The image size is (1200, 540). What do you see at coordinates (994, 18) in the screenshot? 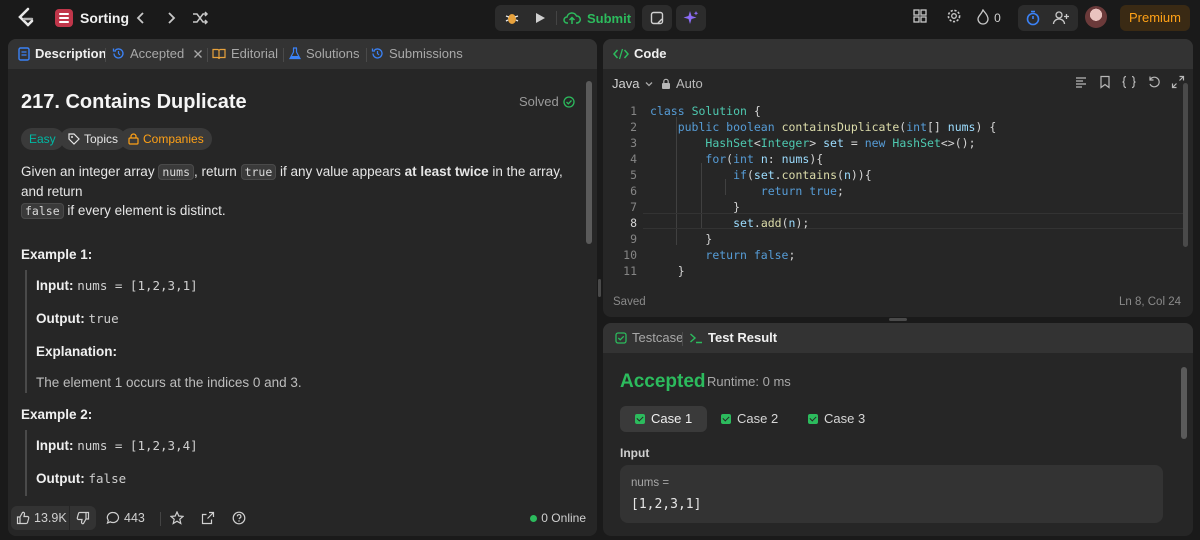
I see `streak-counter: 0` at bounding box center [994, 18].